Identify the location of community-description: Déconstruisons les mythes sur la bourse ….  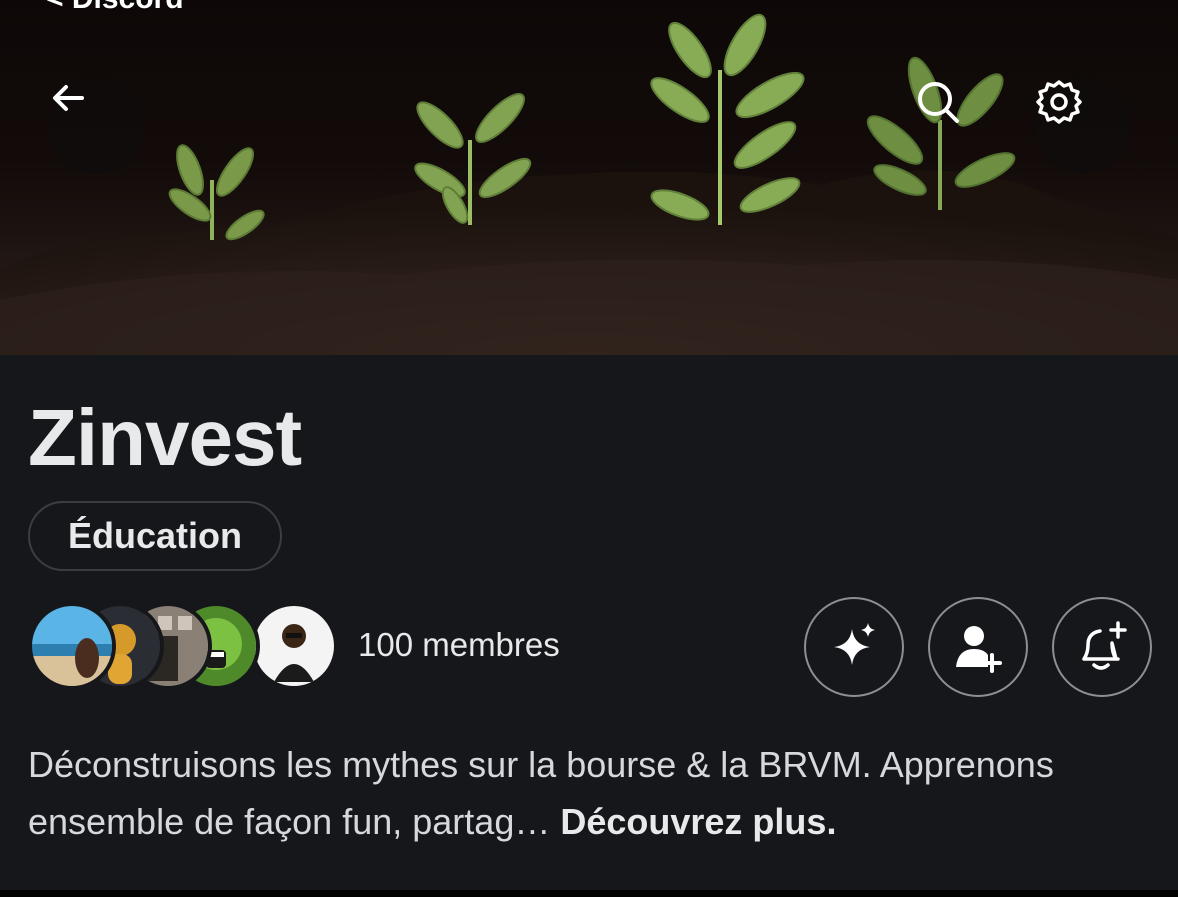
(593, 793).